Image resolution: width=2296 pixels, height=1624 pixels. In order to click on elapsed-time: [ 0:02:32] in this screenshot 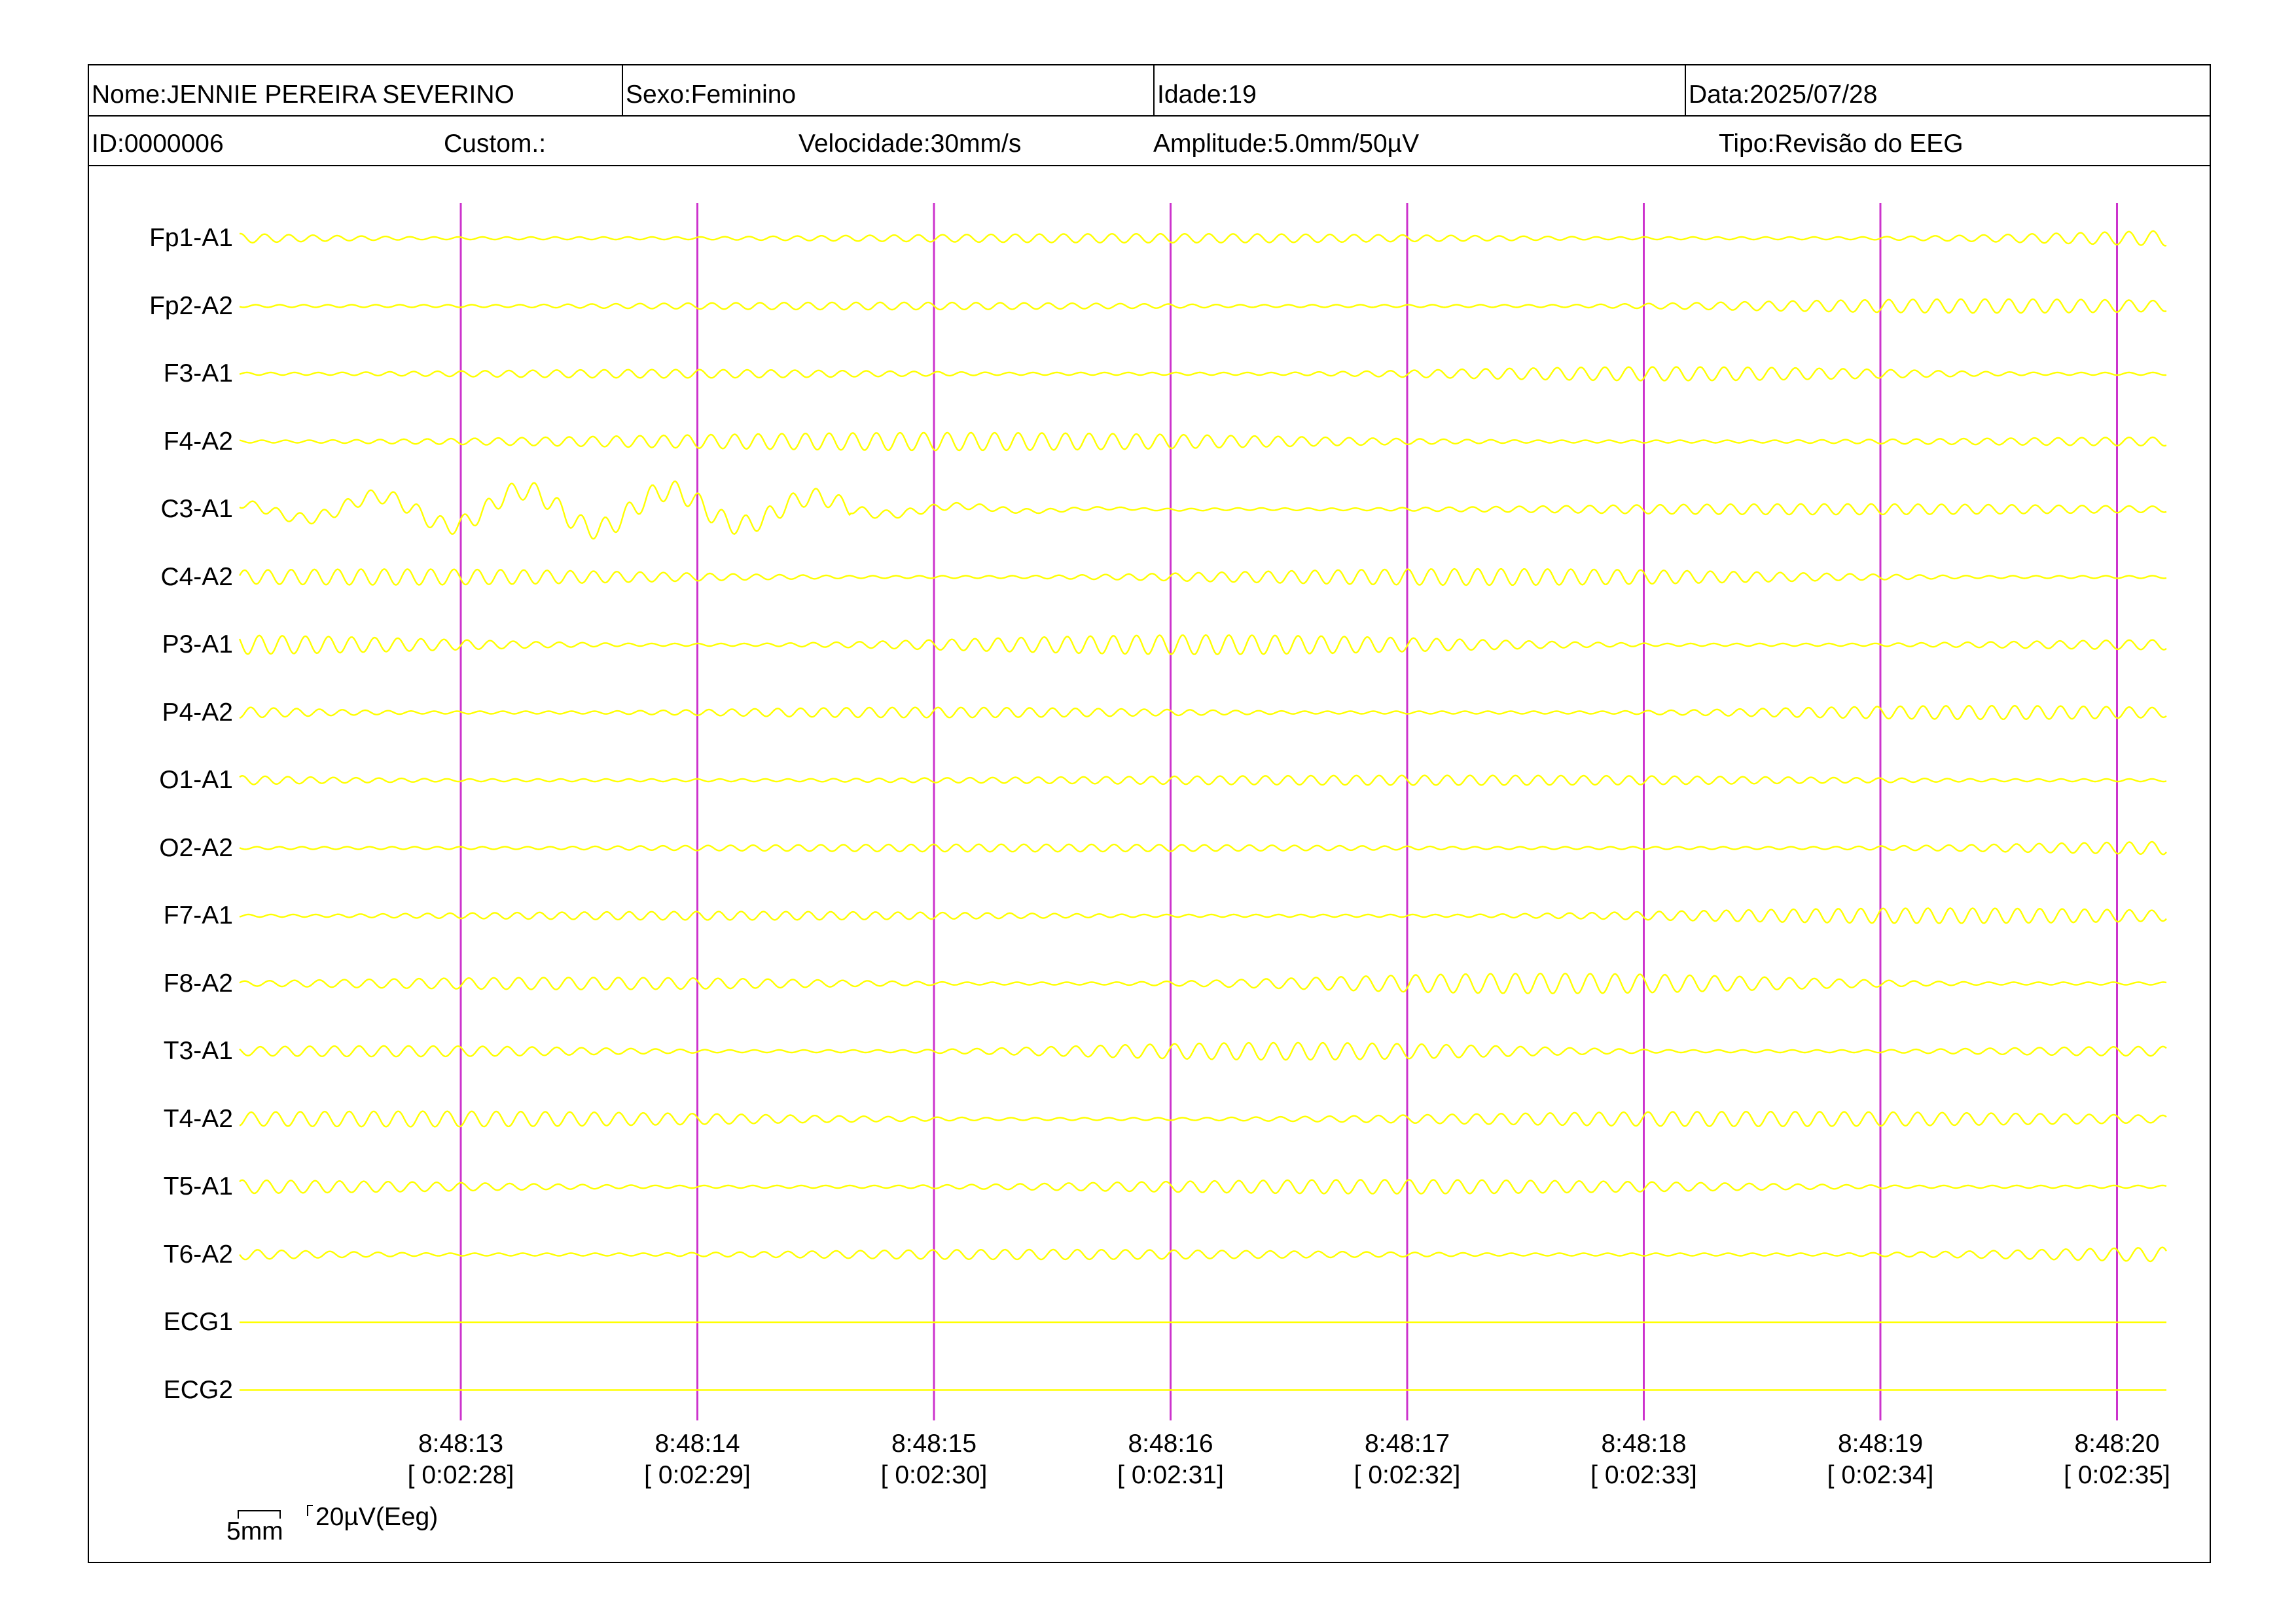, I will do `click(1407, 1474)`.